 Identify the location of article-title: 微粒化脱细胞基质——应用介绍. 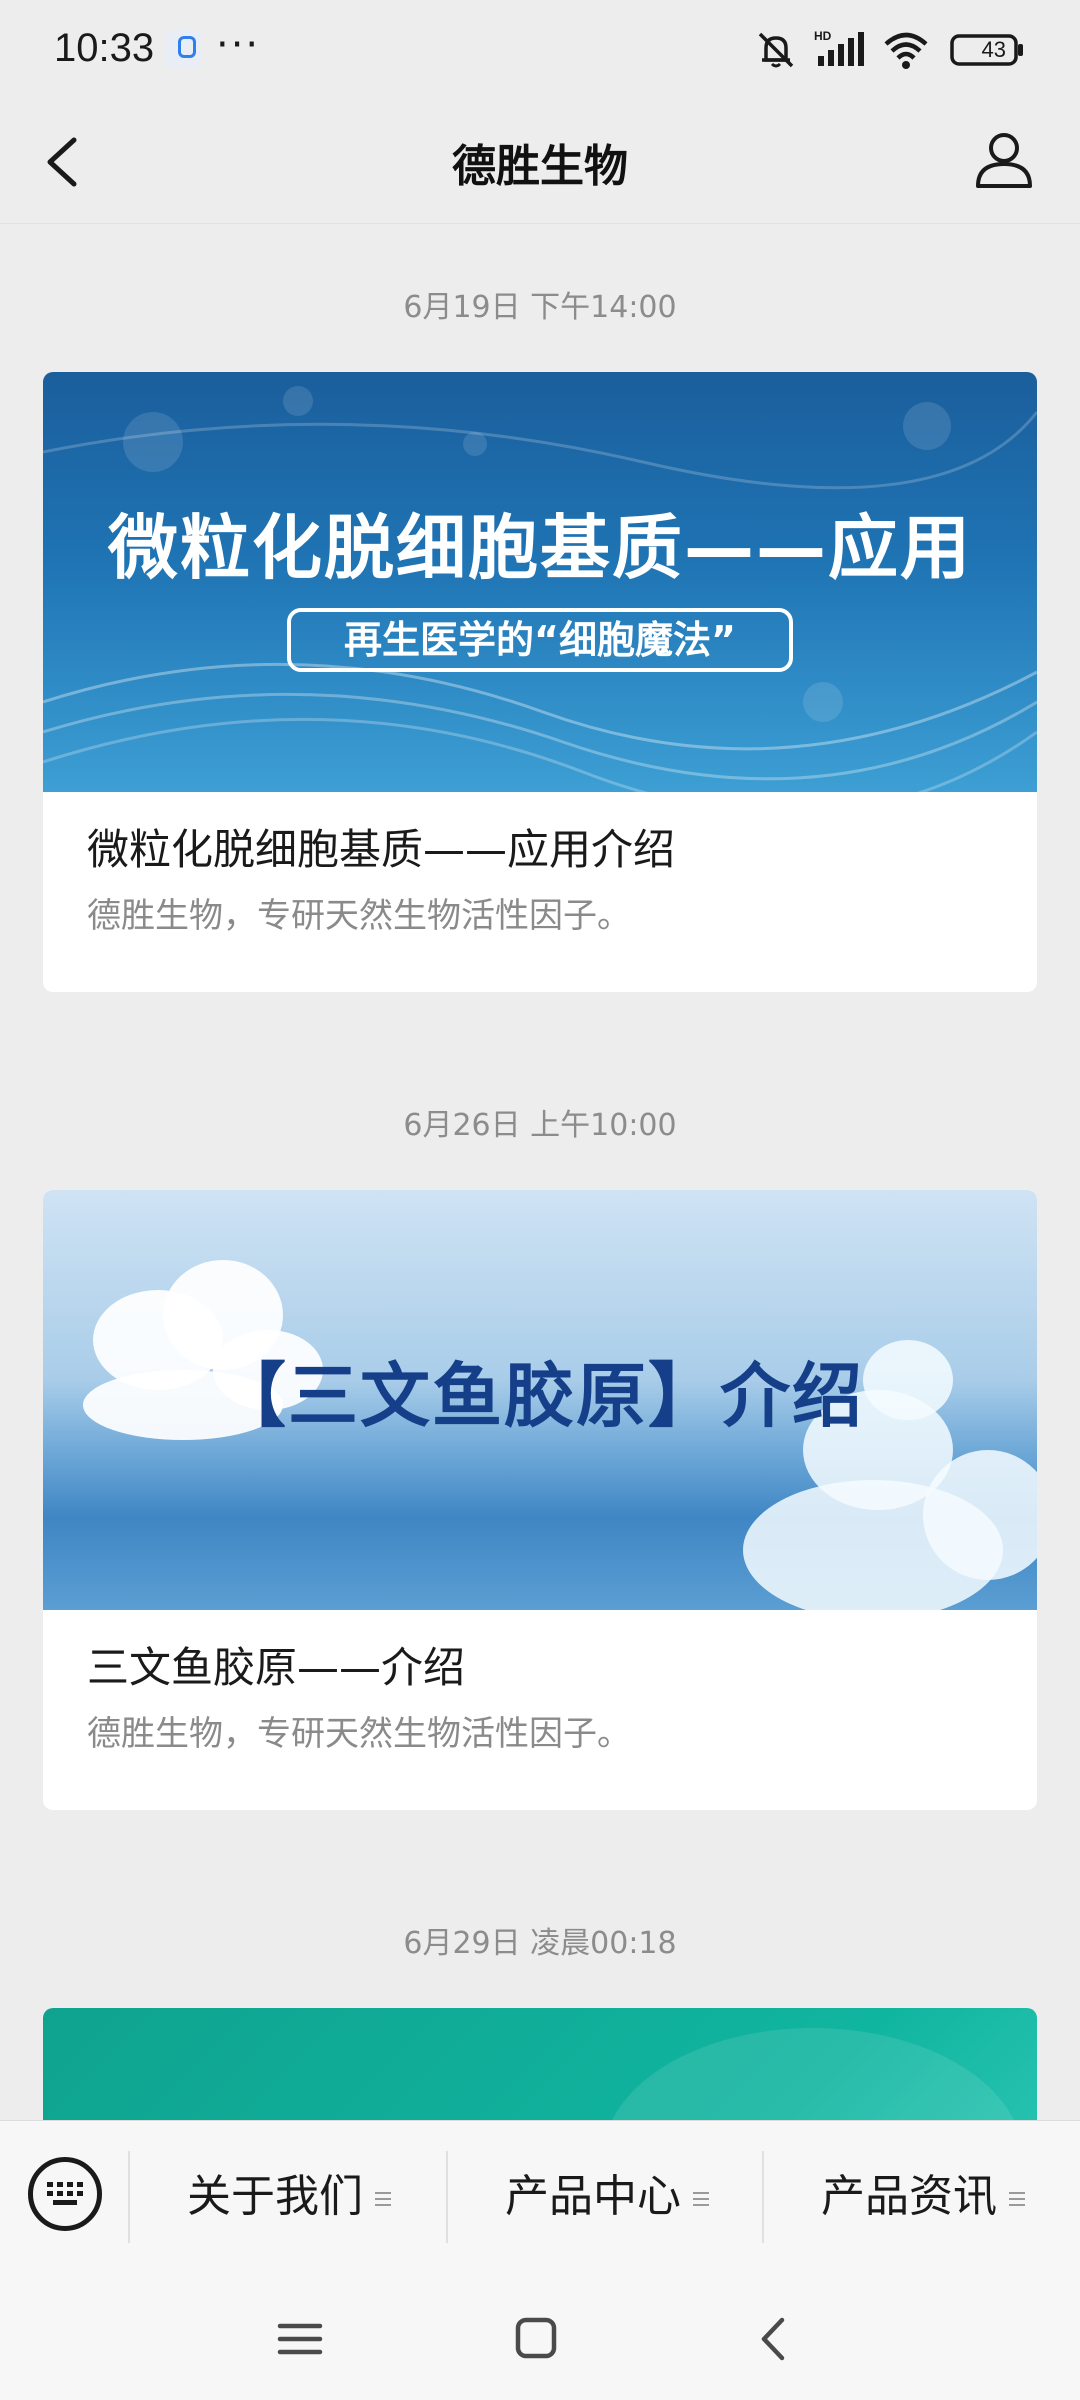
(381, 849).